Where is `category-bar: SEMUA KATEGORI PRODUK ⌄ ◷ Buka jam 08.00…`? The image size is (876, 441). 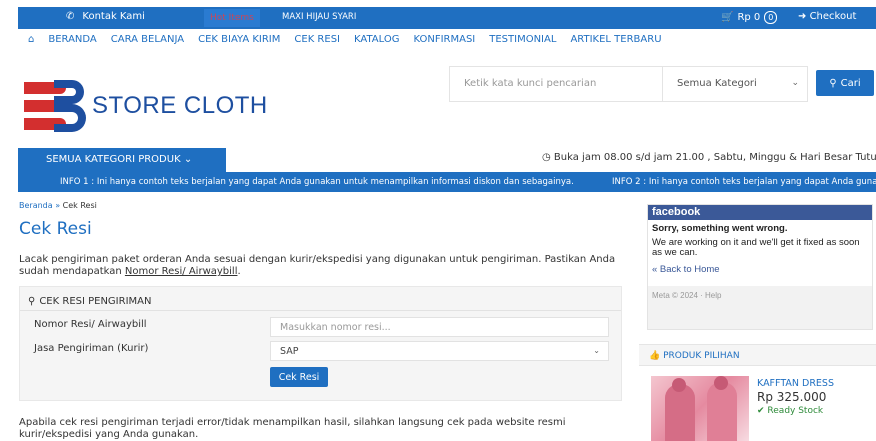
category-bar: SEMUA KATEGORI PRODUK ⌄ ◷ Buka jam 08.00… is located at coordinates (447, 160).